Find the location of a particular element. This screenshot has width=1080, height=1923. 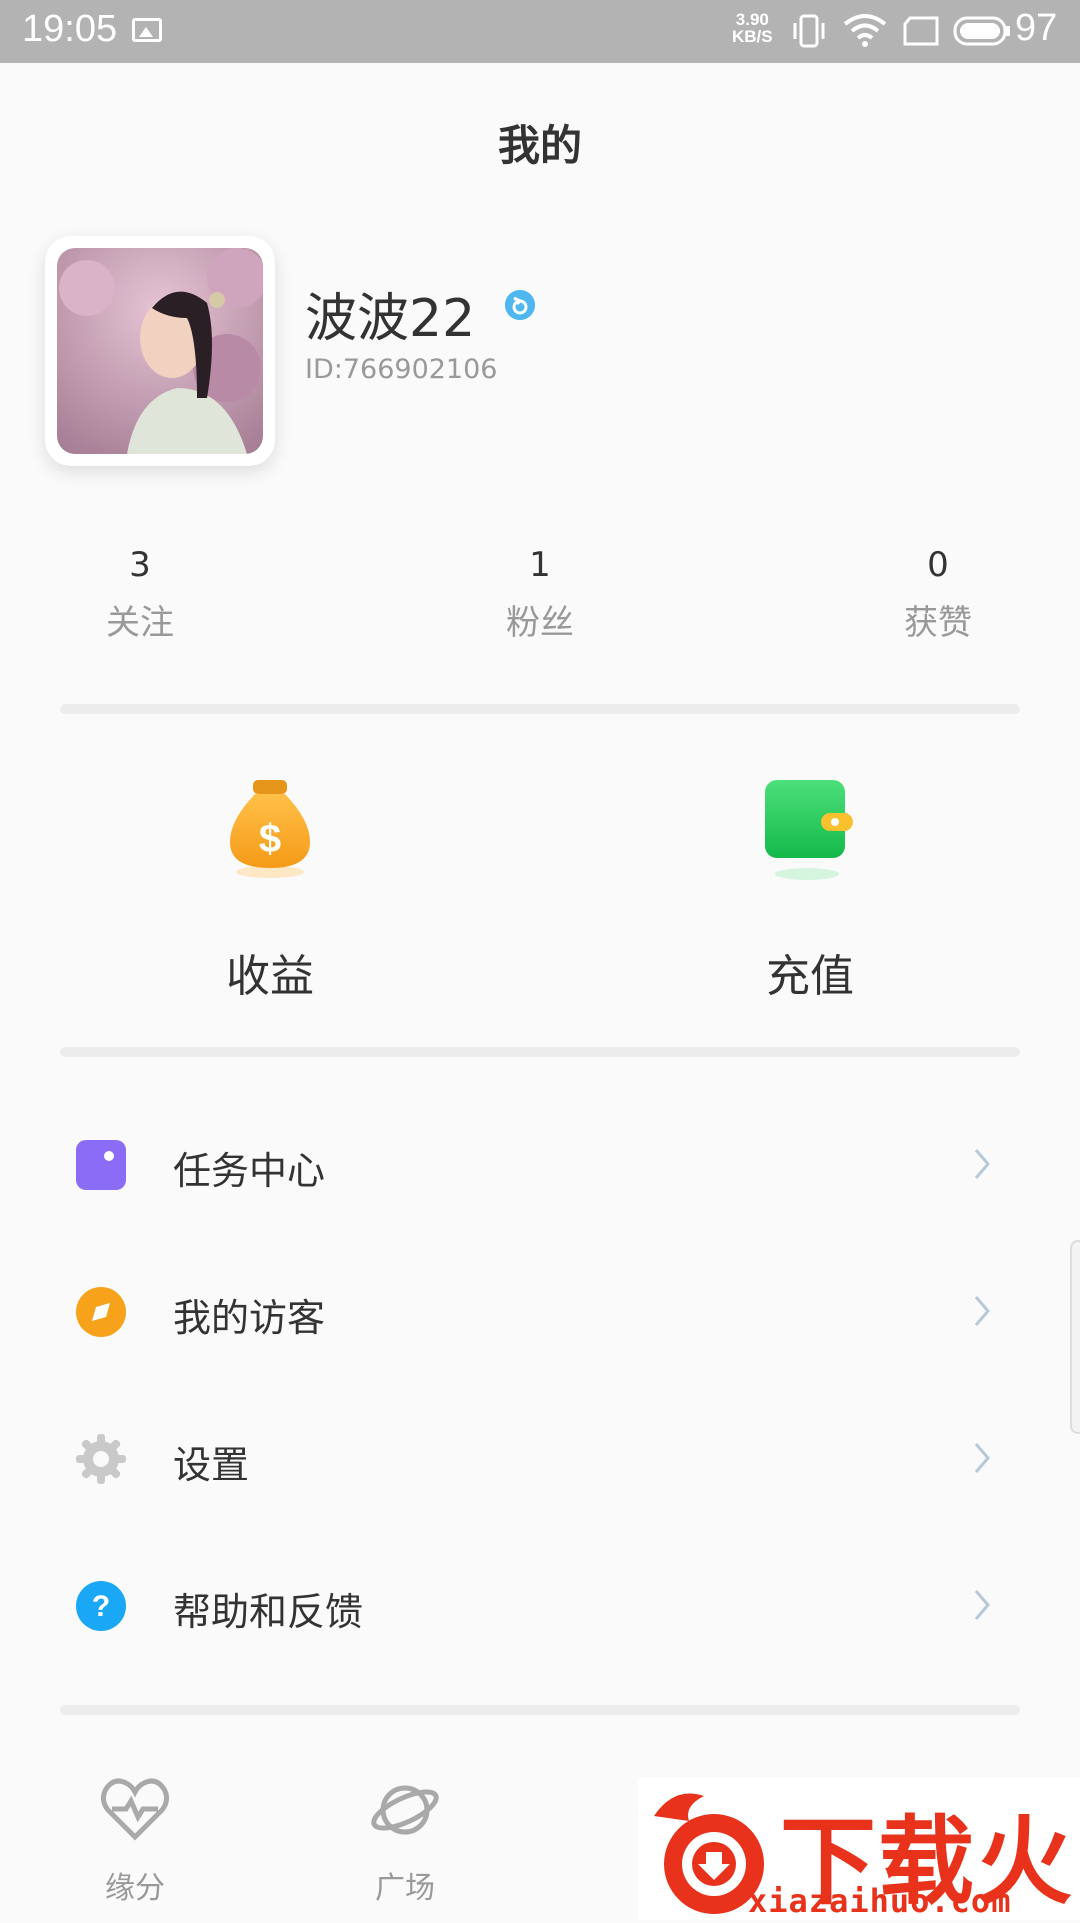

menu-item-task-center: 任务中心 is located at coordinates (540, 1163).